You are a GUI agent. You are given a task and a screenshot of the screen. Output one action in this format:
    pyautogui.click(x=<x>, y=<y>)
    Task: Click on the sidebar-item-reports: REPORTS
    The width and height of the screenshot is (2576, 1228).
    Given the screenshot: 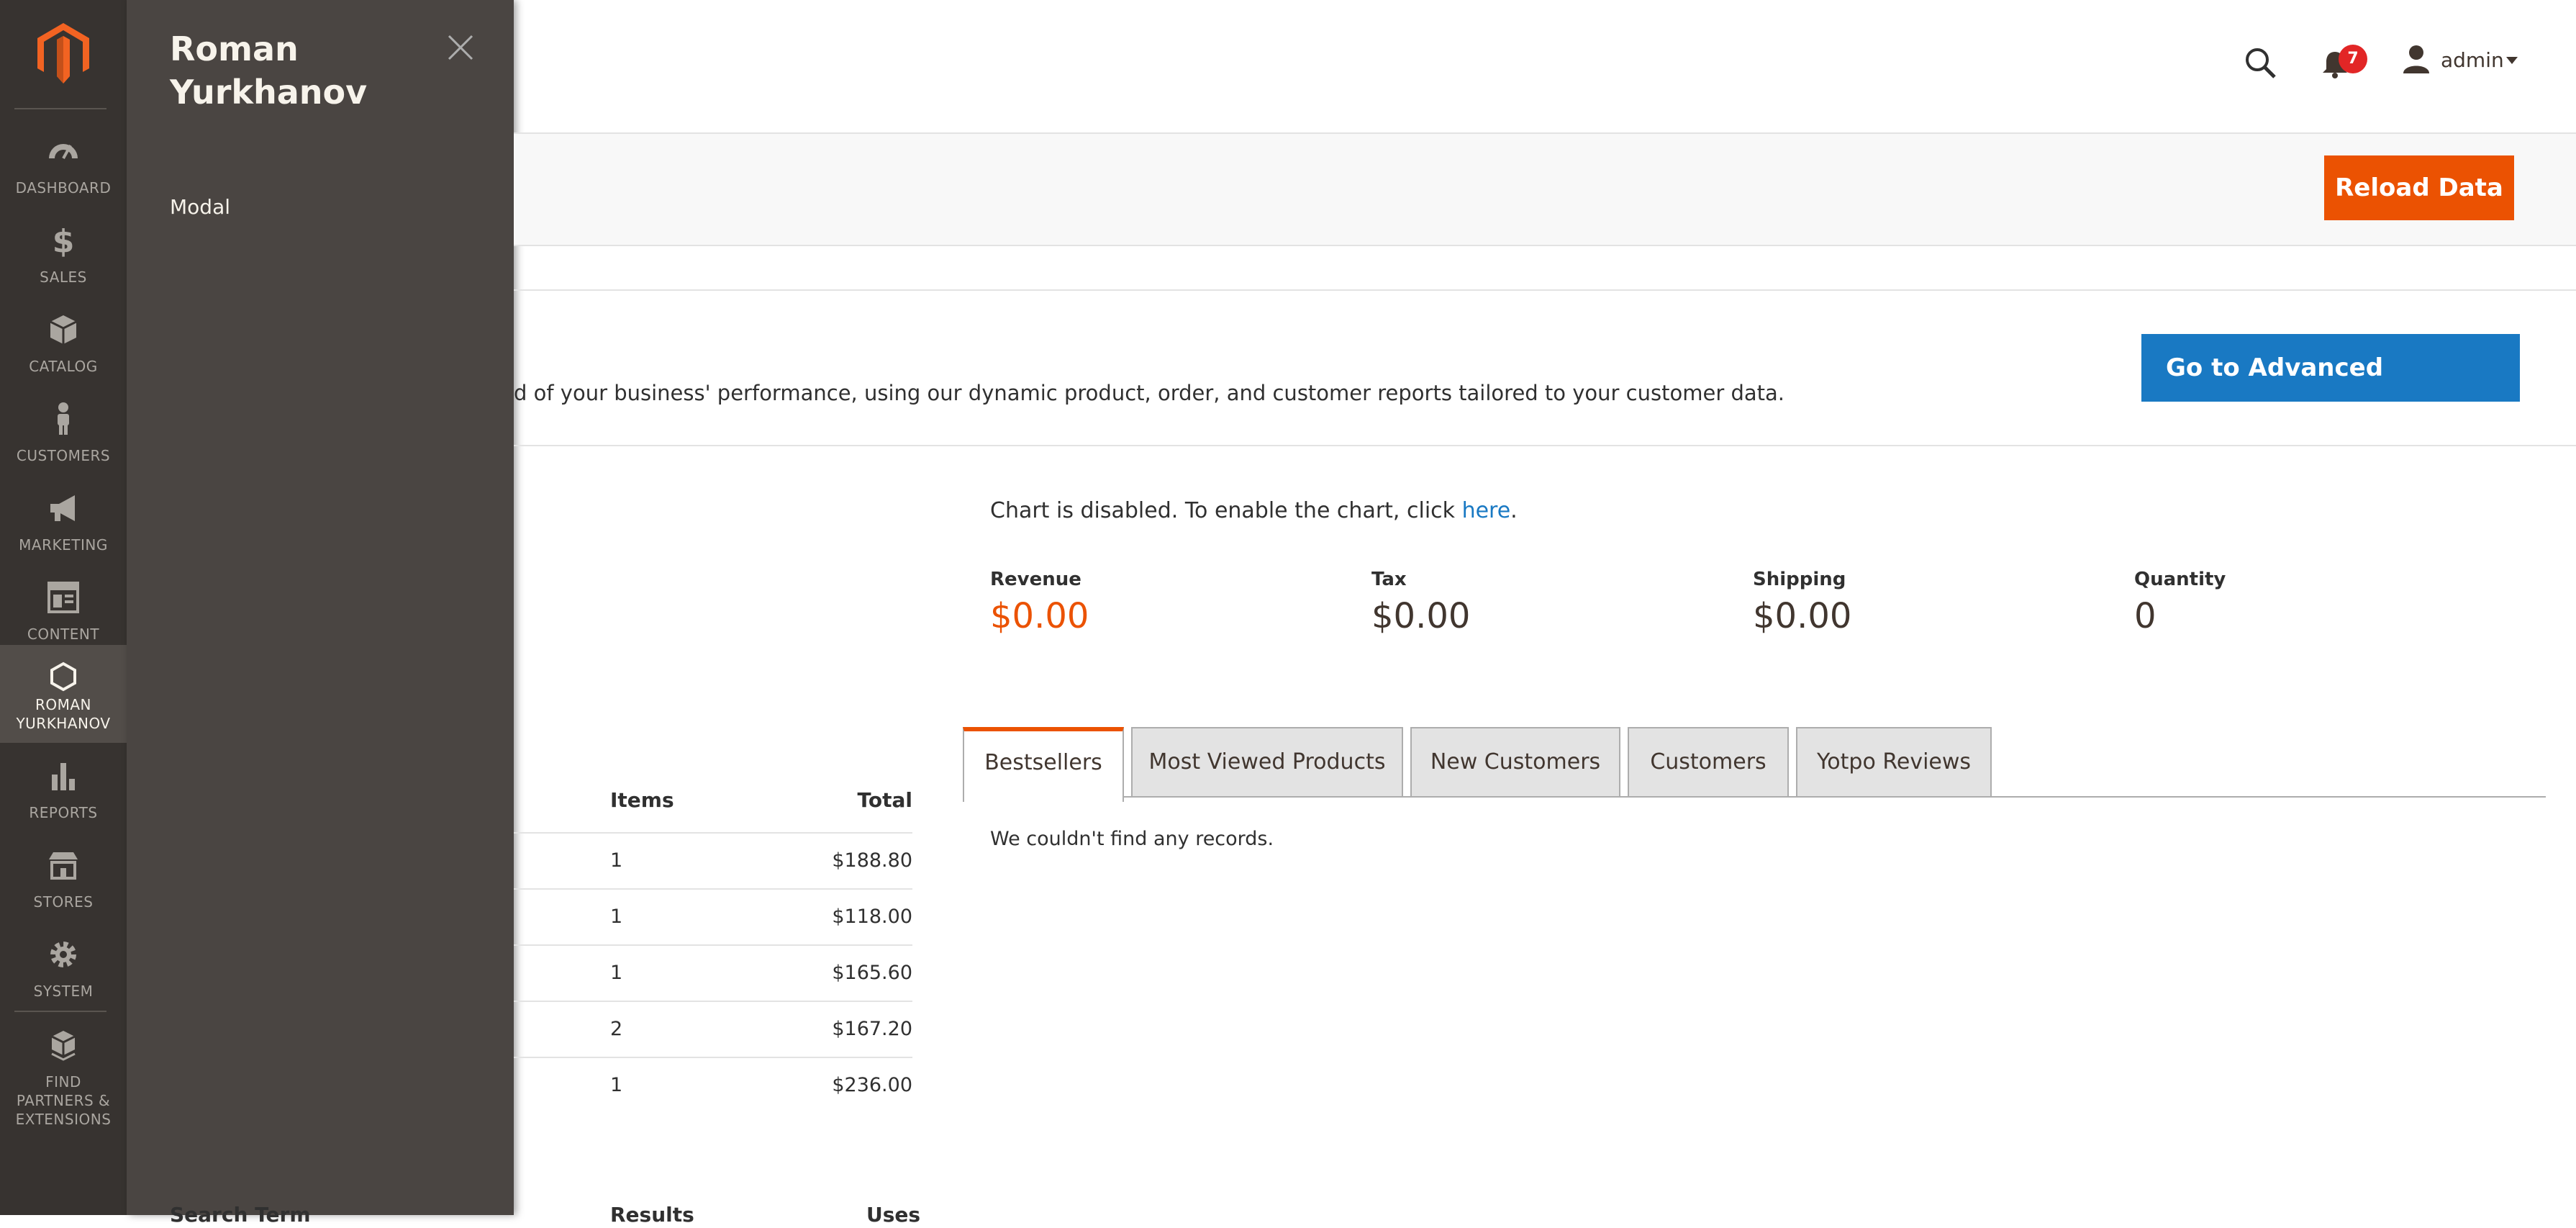 What is the action you would take?
    pyautogui.click(x=64, y=793)
    